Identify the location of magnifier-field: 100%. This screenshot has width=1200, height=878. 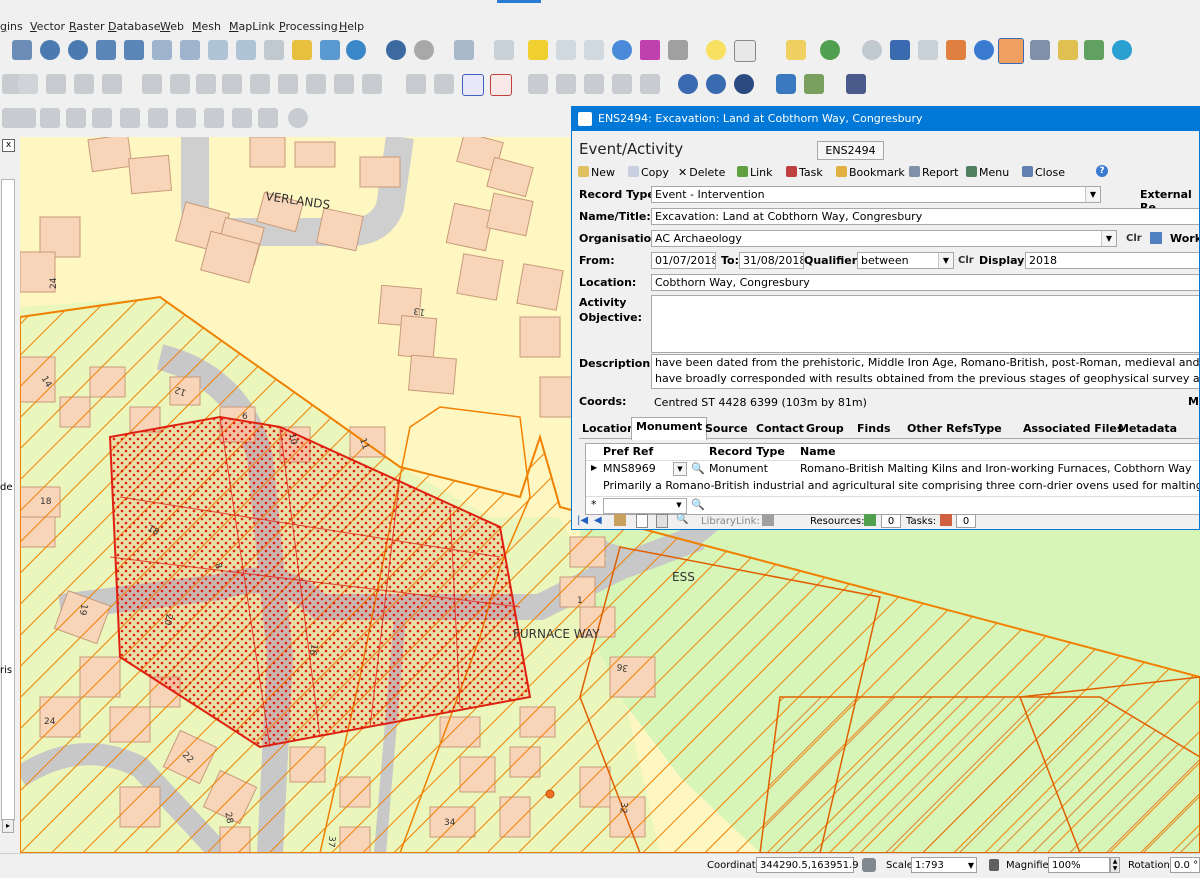
(1079, 865).